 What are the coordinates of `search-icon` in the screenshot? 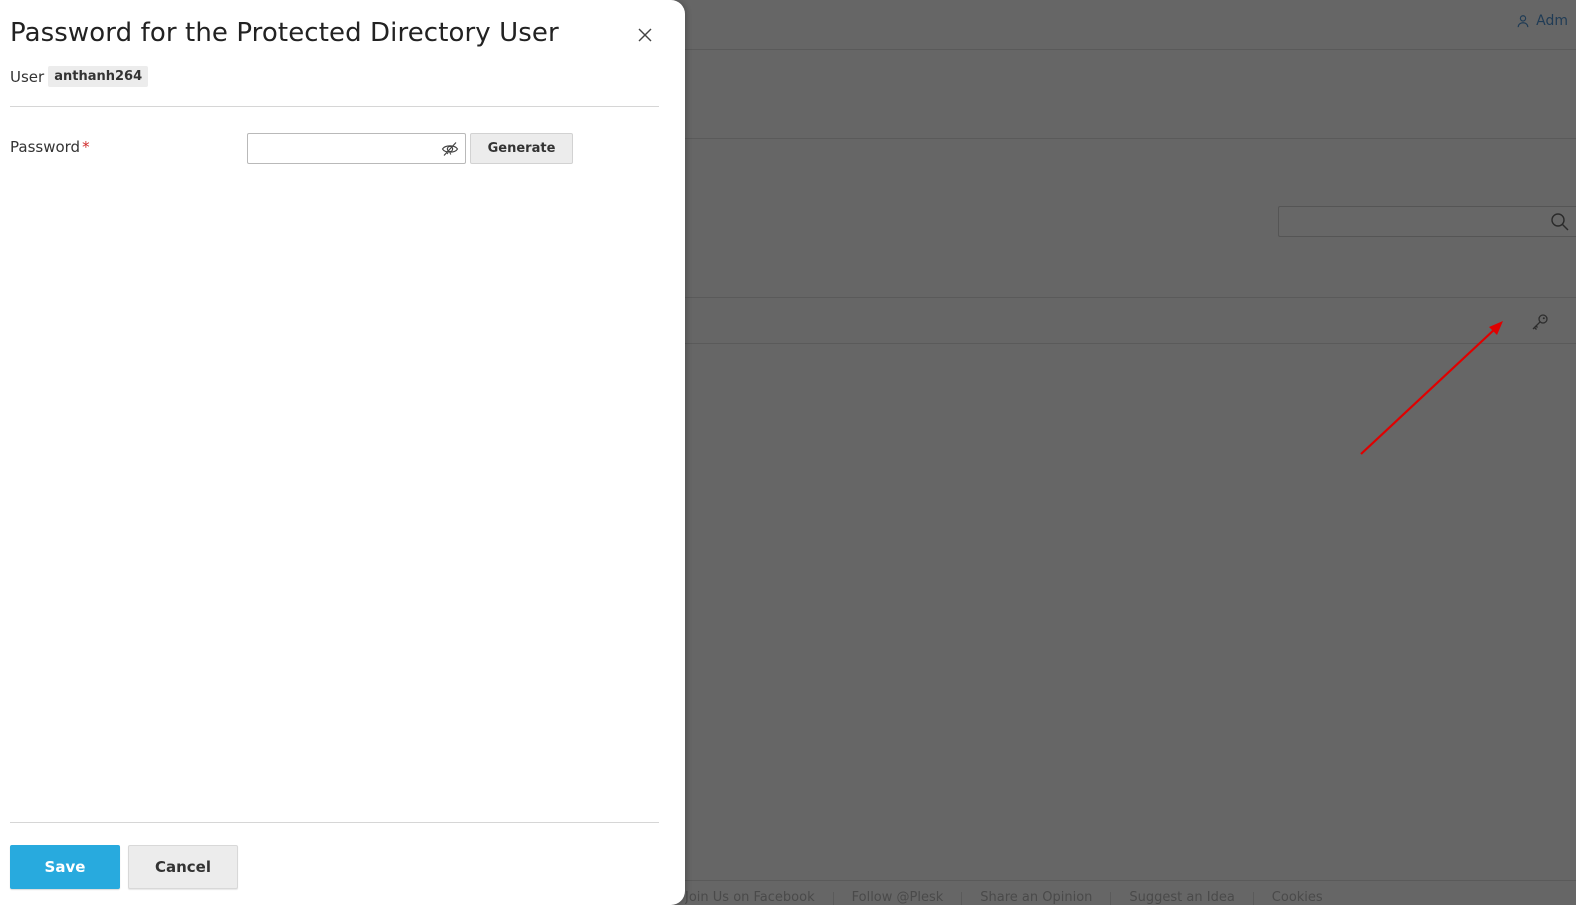 It's located at (1560, 222).